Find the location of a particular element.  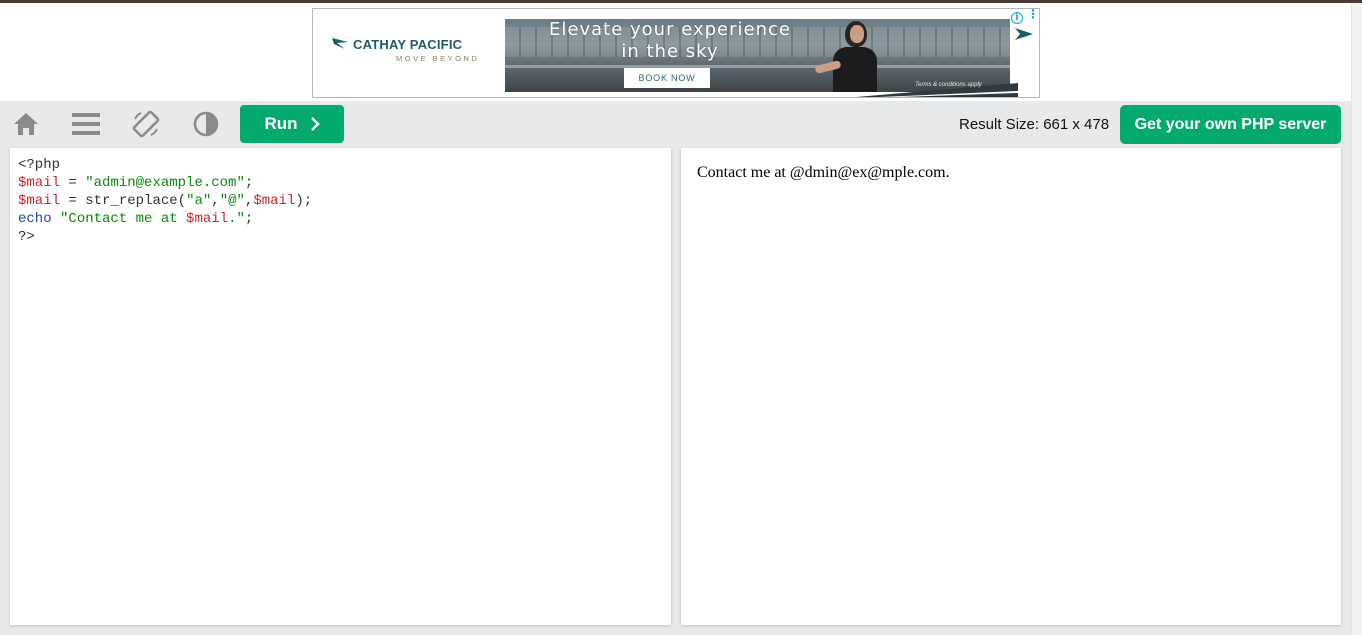

rotate-icon is located at coordinates (146, 124).